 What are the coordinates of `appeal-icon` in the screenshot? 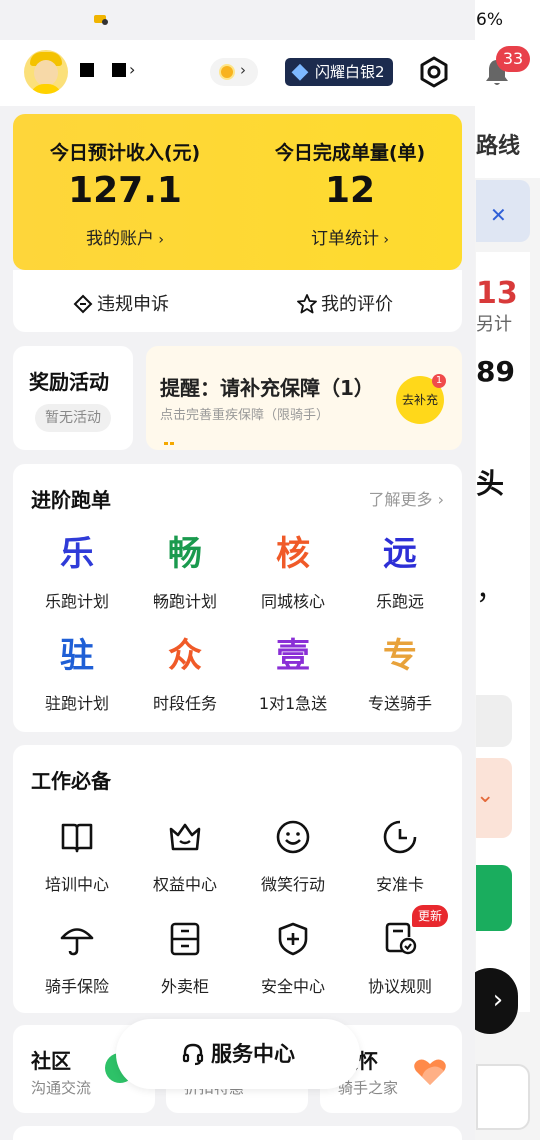 It's located at (83, 304).